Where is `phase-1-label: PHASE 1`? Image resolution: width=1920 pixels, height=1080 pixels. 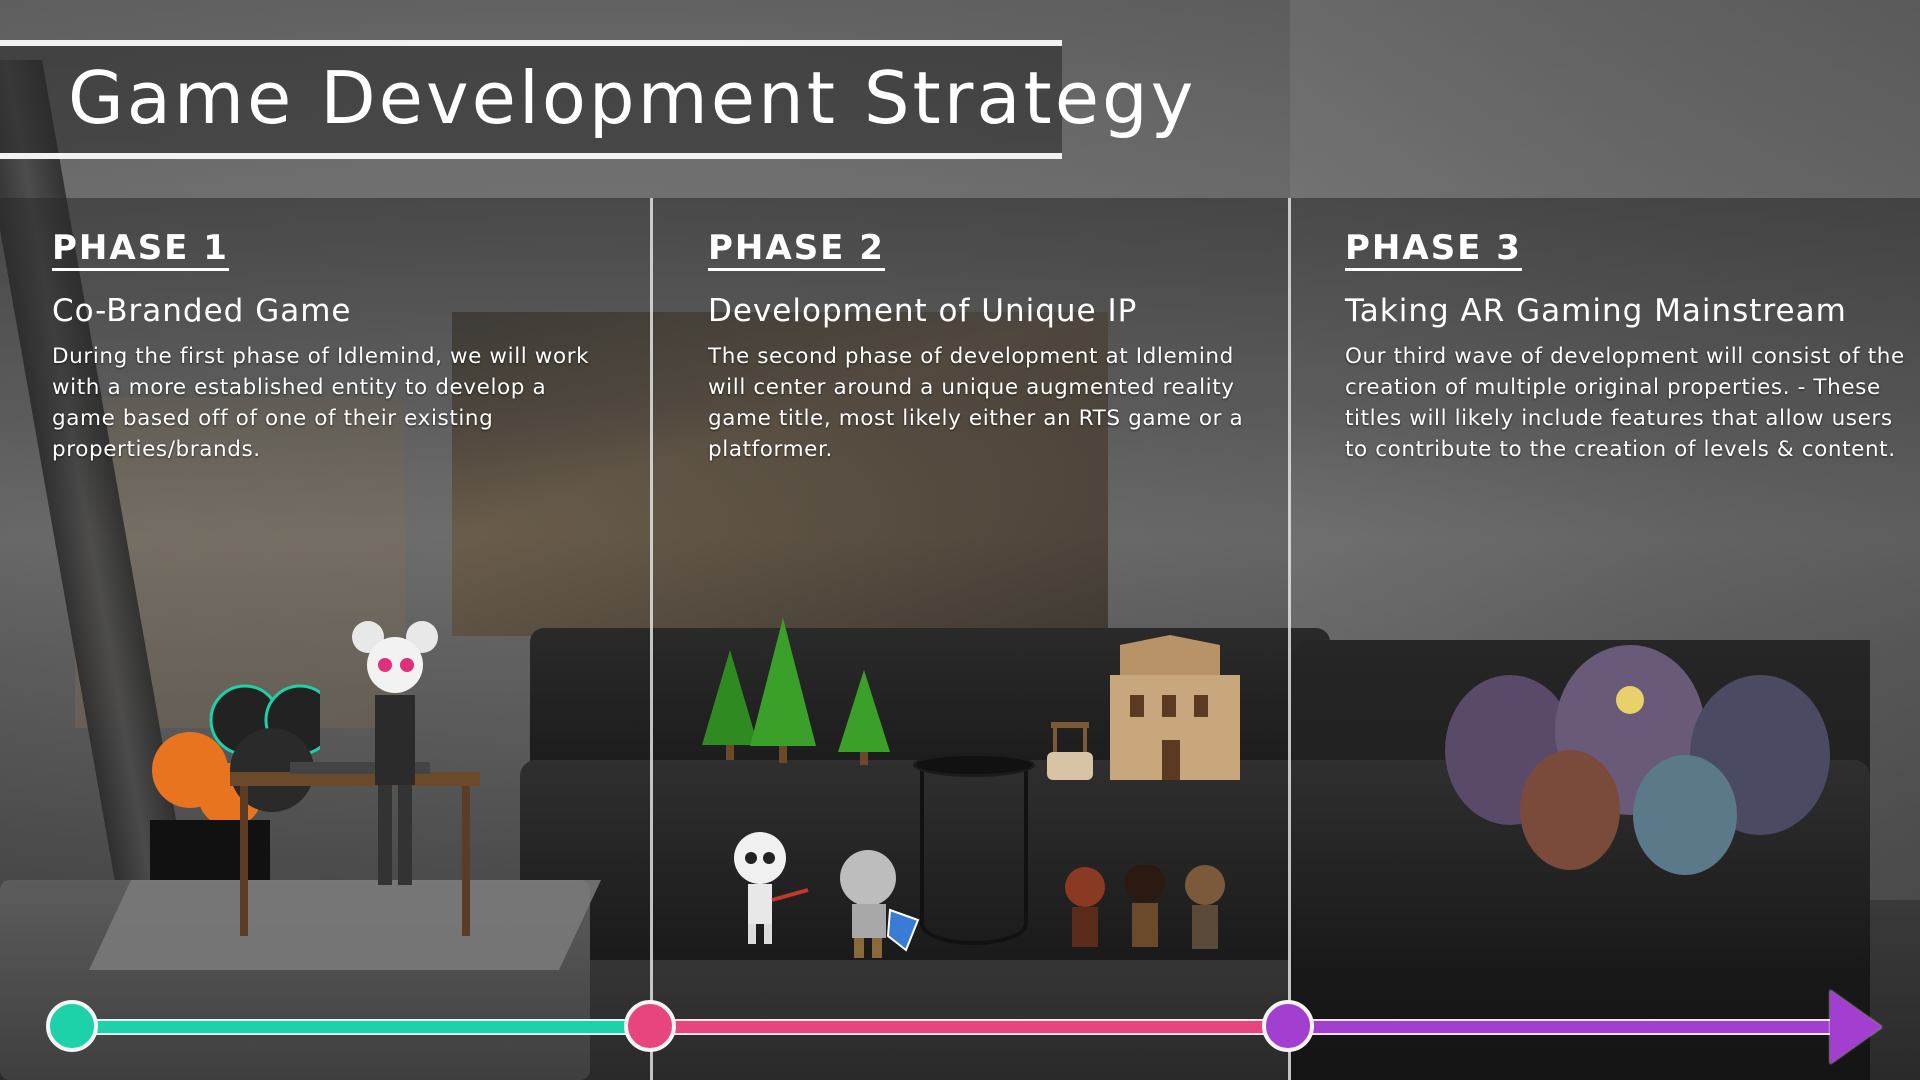 phase-1-label: PHASE 1 is located at coordinates (140, 249).